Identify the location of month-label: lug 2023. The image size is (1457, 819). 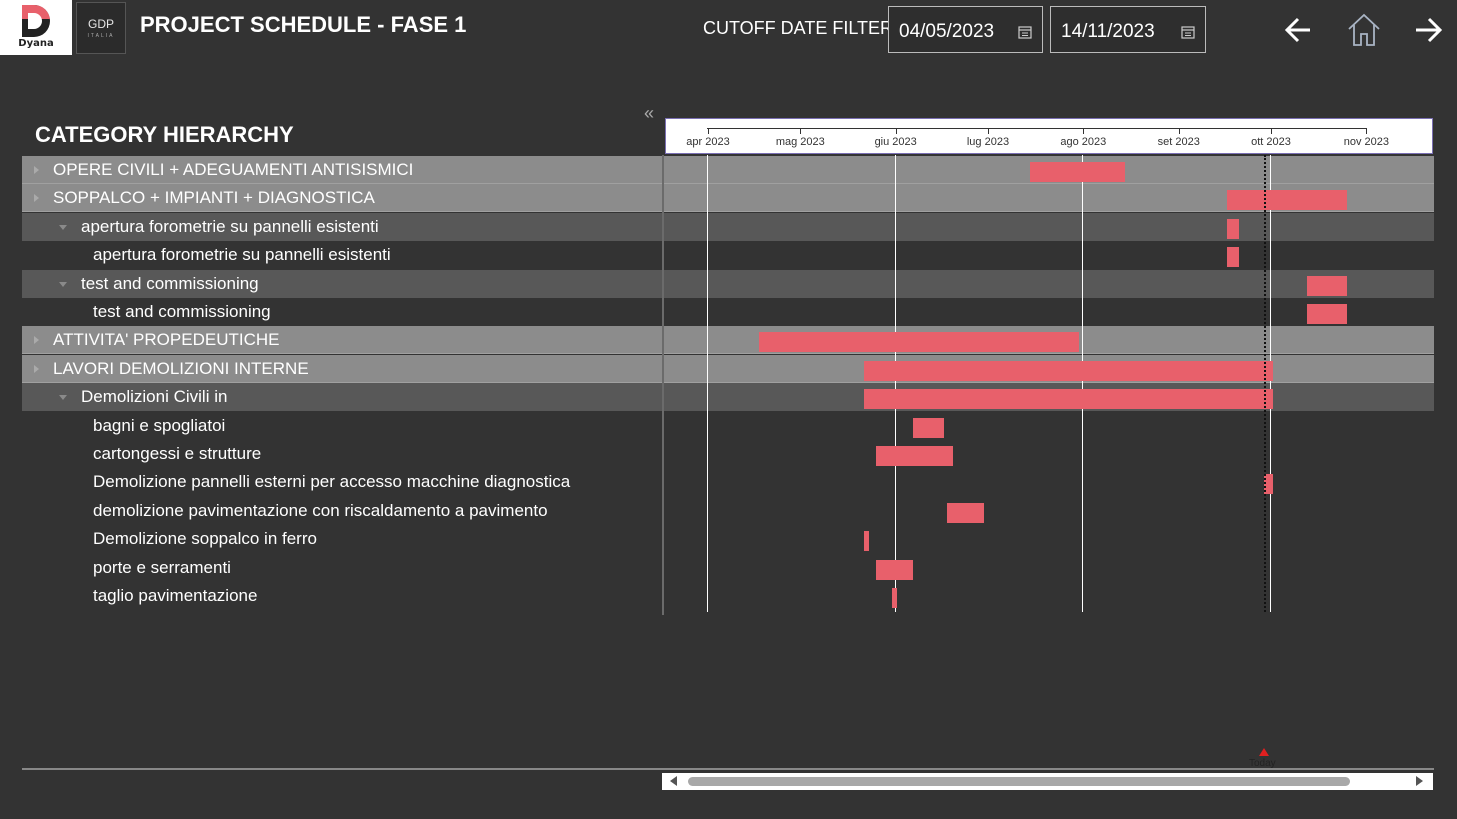
(988, 142).